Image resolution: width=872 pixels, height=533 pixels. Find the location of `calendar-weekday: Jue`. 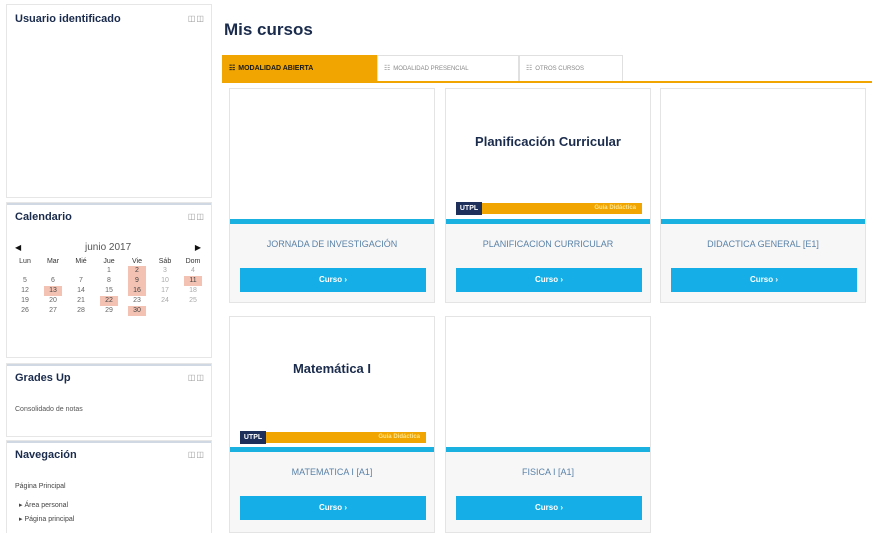

calendar-weekday: Jue is located at coordinates (109, 261).